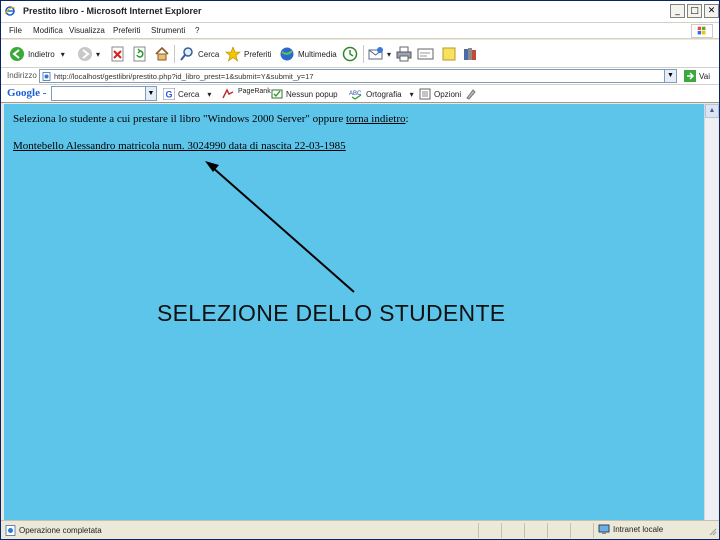 The width and height of the screenshot is (720, 540). I want to click on menu-strumenti: Strumenti, so click(168, 30).